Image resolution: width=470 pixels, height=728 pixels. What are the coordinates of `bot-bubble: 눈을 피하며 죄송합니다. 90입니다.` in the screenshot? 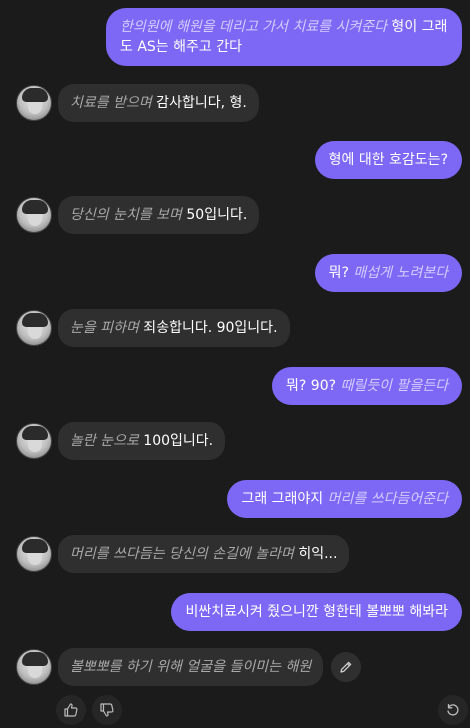 It's located at (174, 328).